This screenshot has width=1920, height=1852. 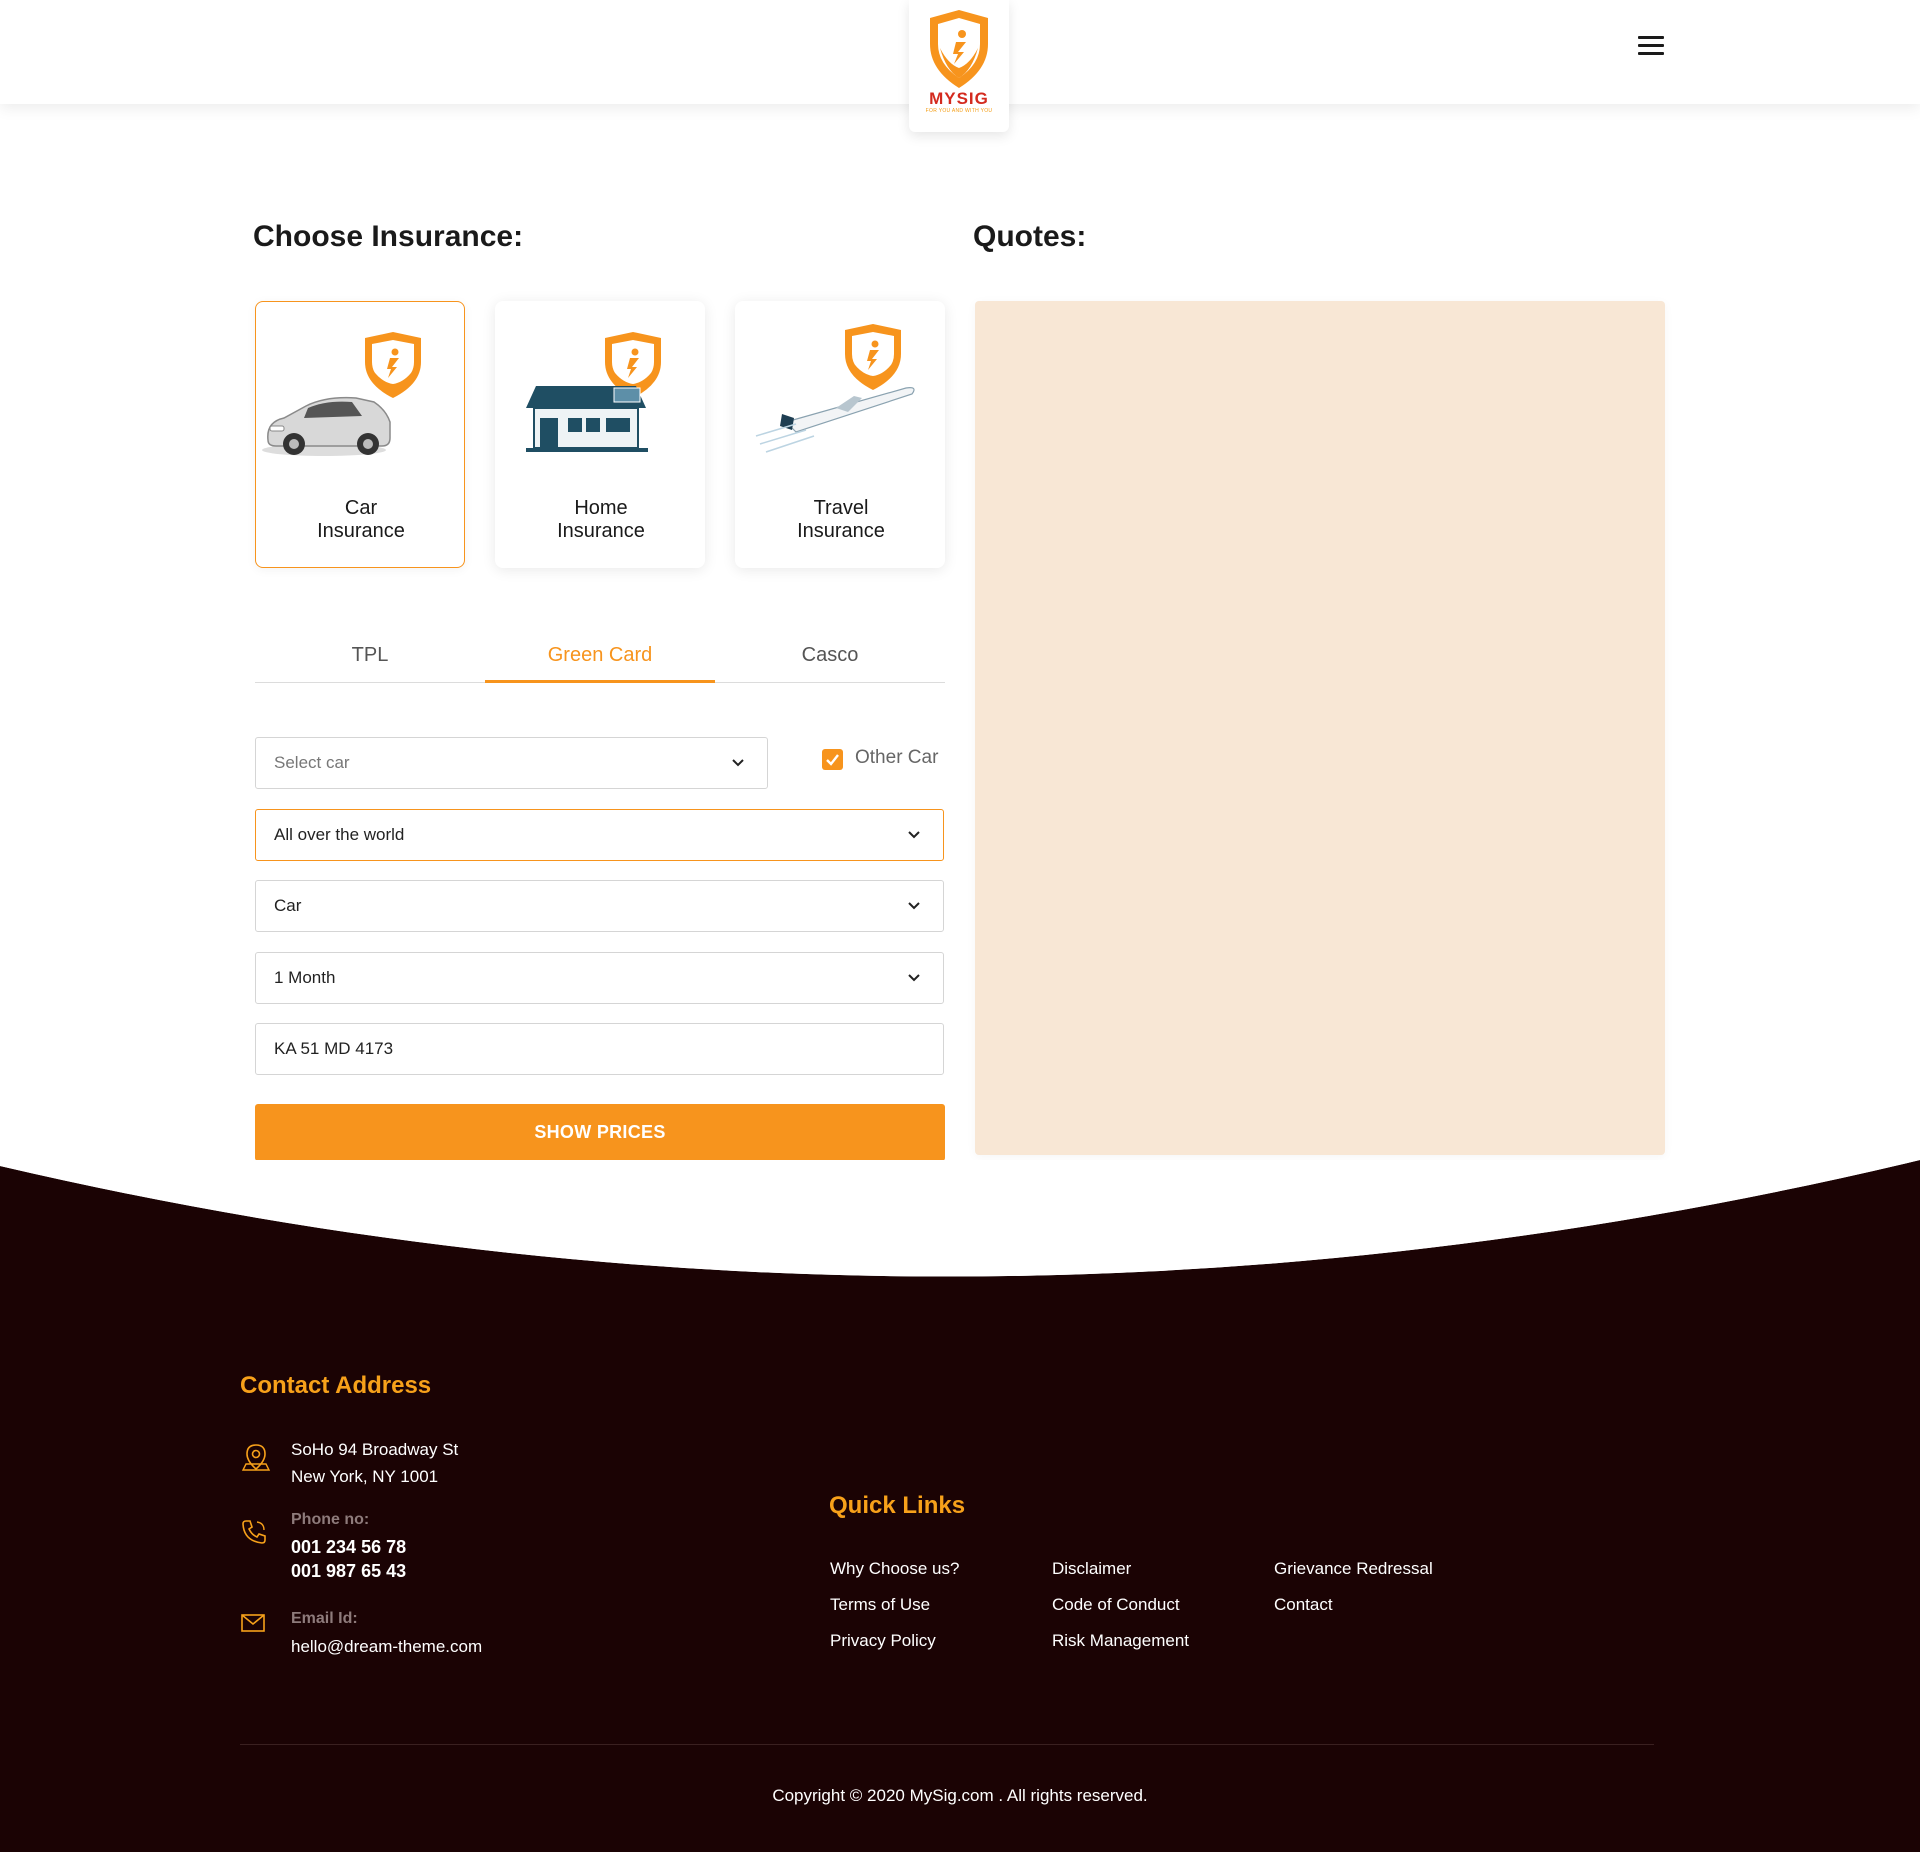 I want to click on hamburger-menu-icon, so click(x=1652, y=48).